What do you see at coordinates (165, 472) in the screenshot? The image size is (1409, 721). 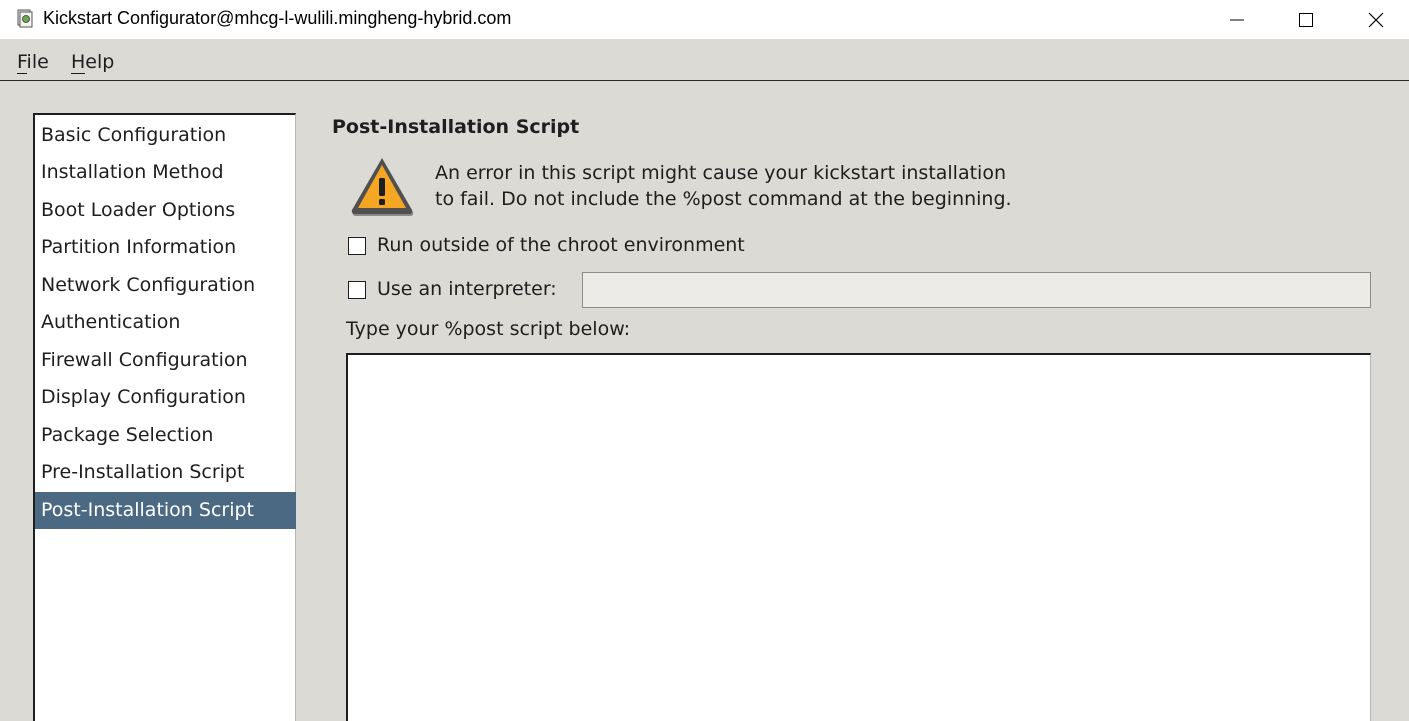 I see `sidebar-item-pre-installation-script: Pre-Installation Script` at bounding box center [165, 472].